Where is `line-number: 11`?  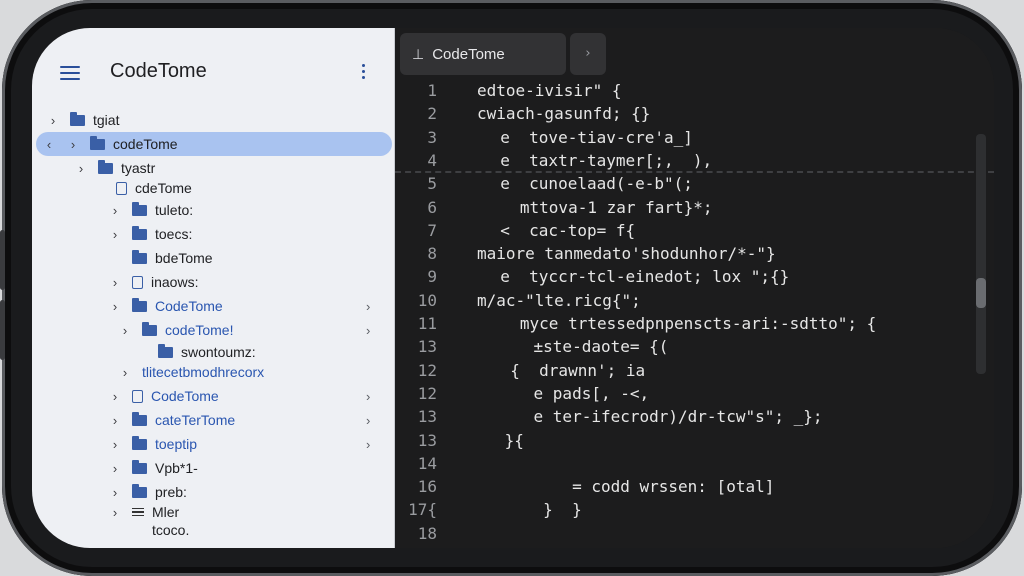 line-number: 11 is located at coordinates (427, 323).